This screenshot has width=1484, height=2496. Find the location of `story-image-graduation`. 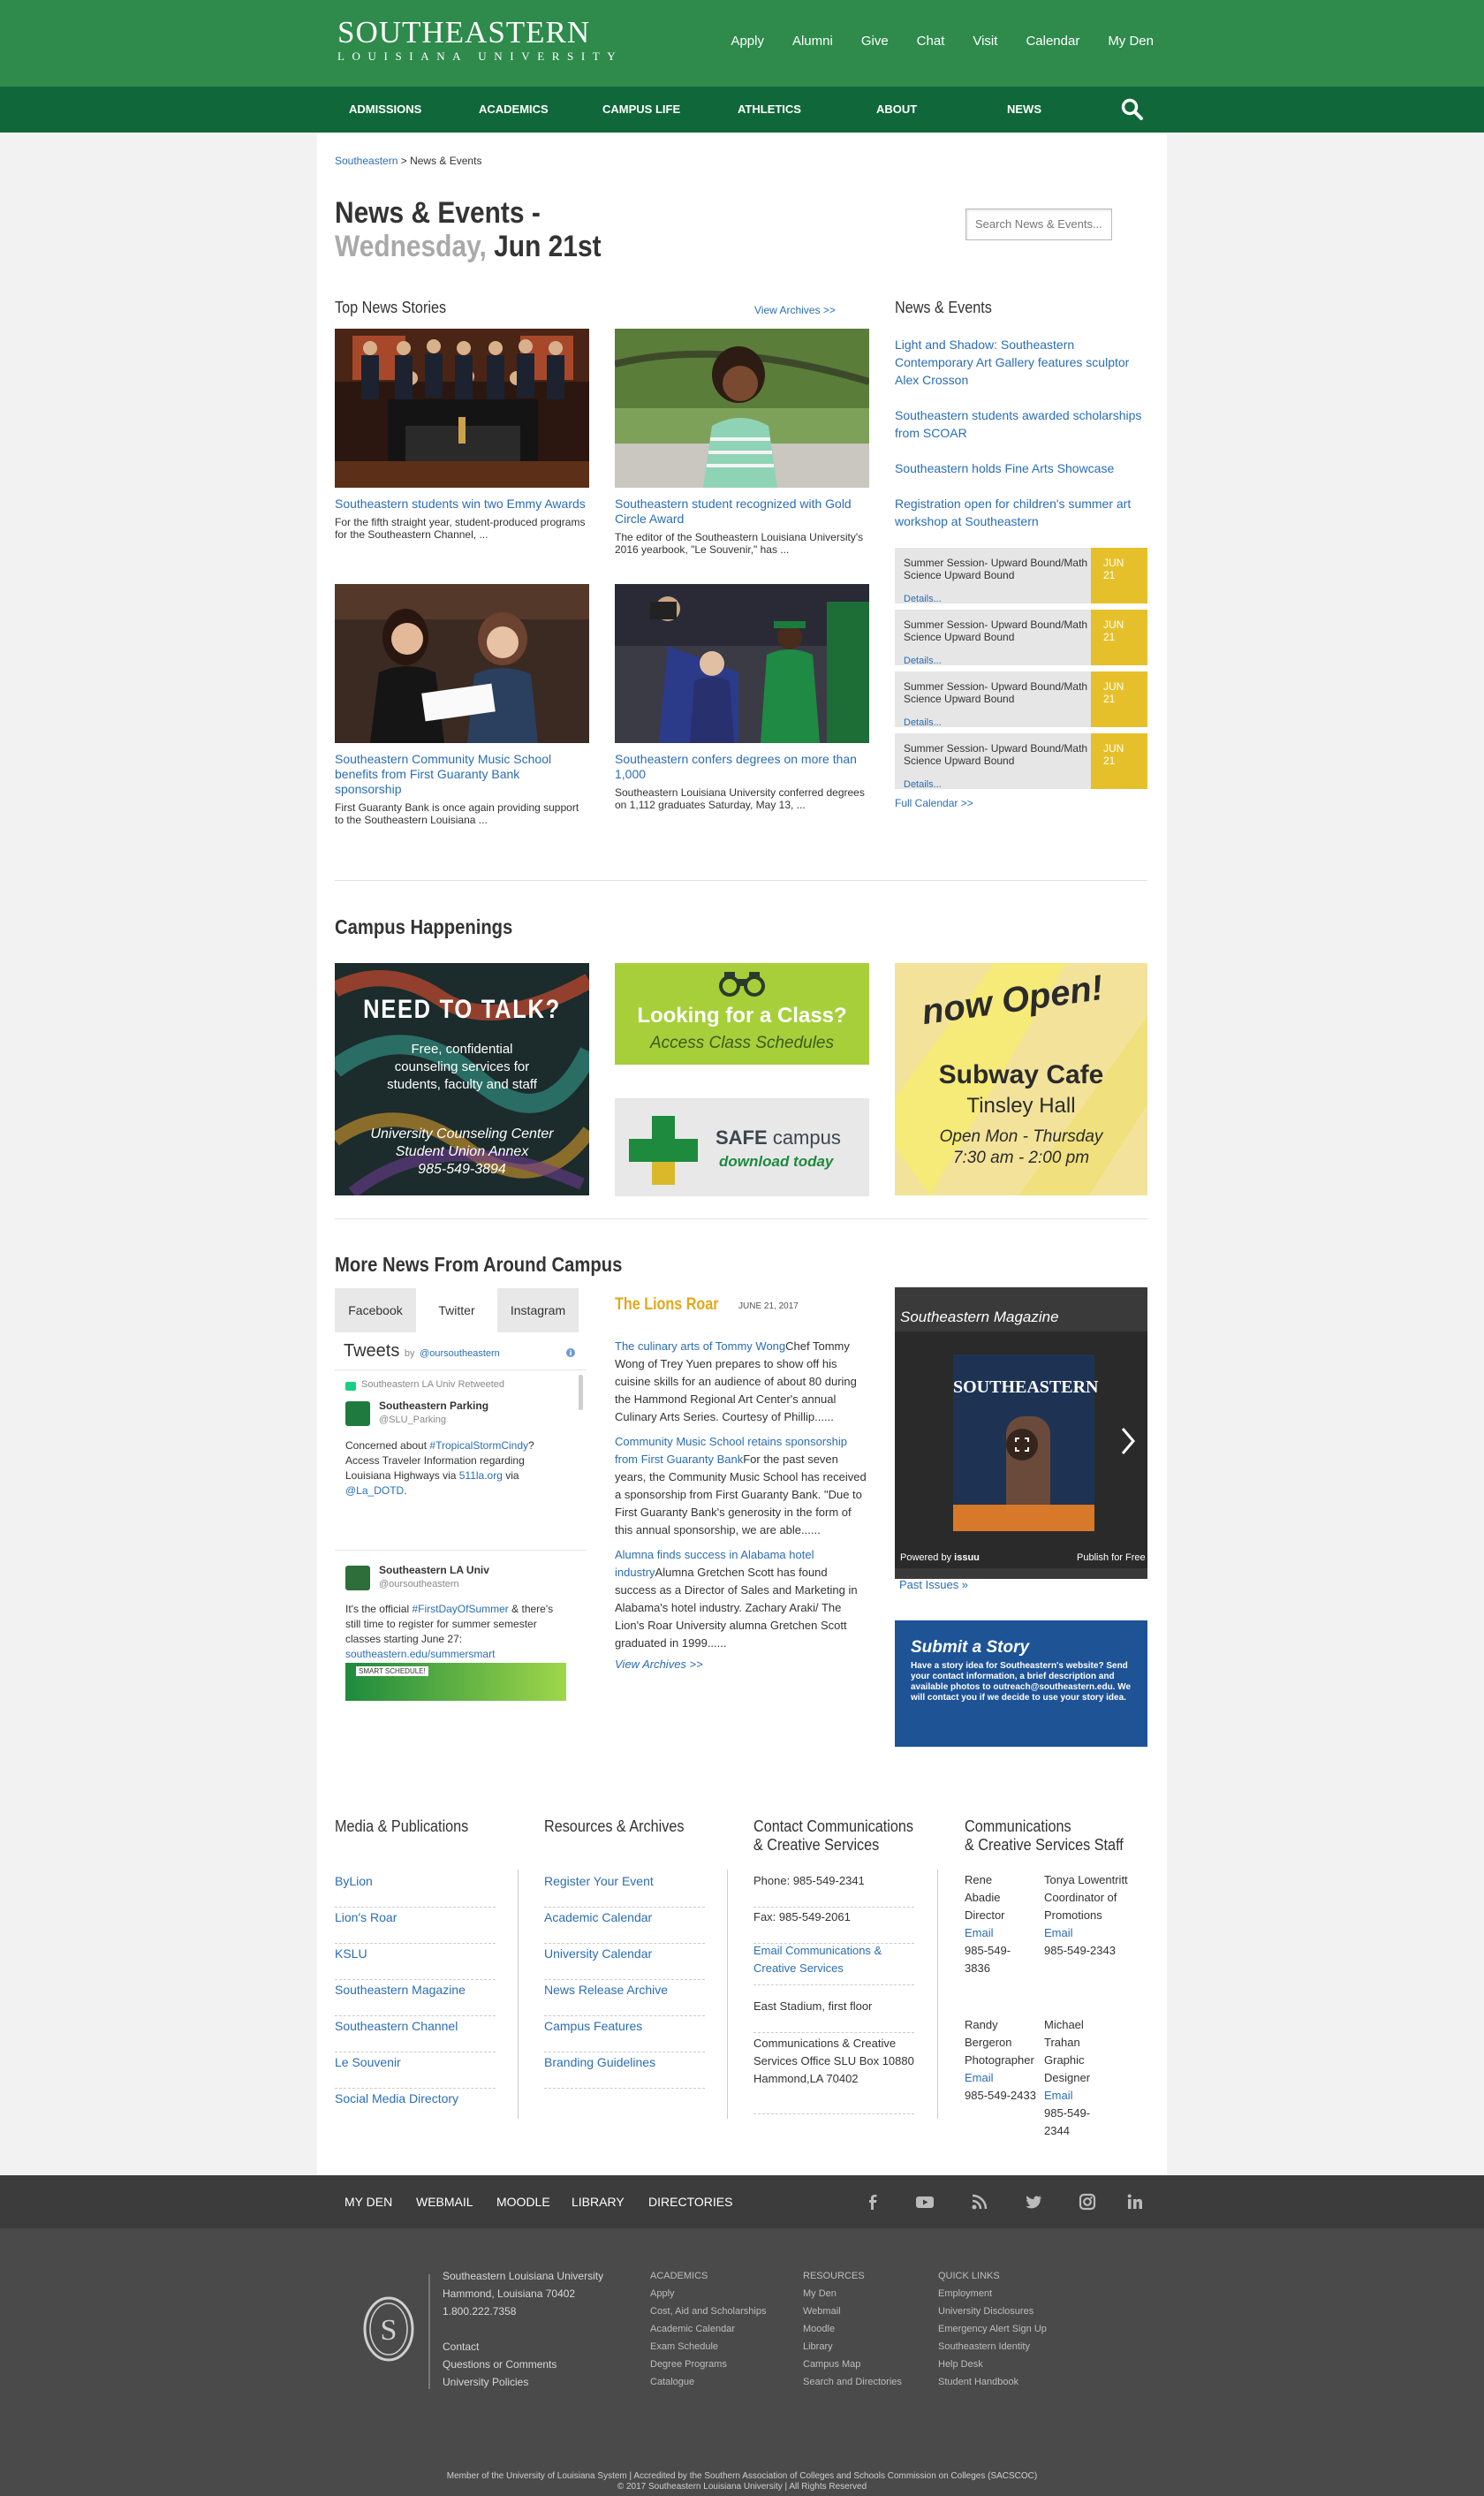

story-image-graduation is located at coordinates (742, 663).